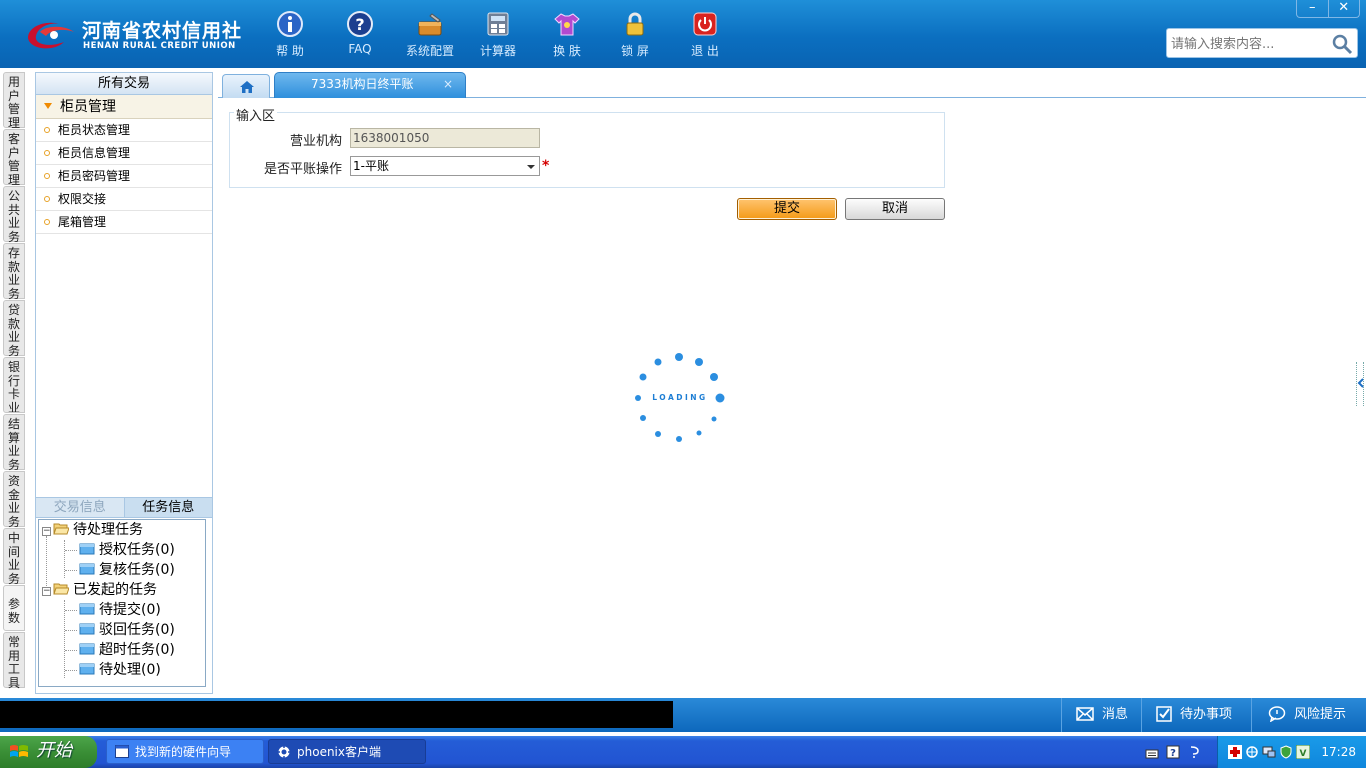 This screenshot has height=768, width=1366. I want to click on keyboard-icon, so click(1152, 754).